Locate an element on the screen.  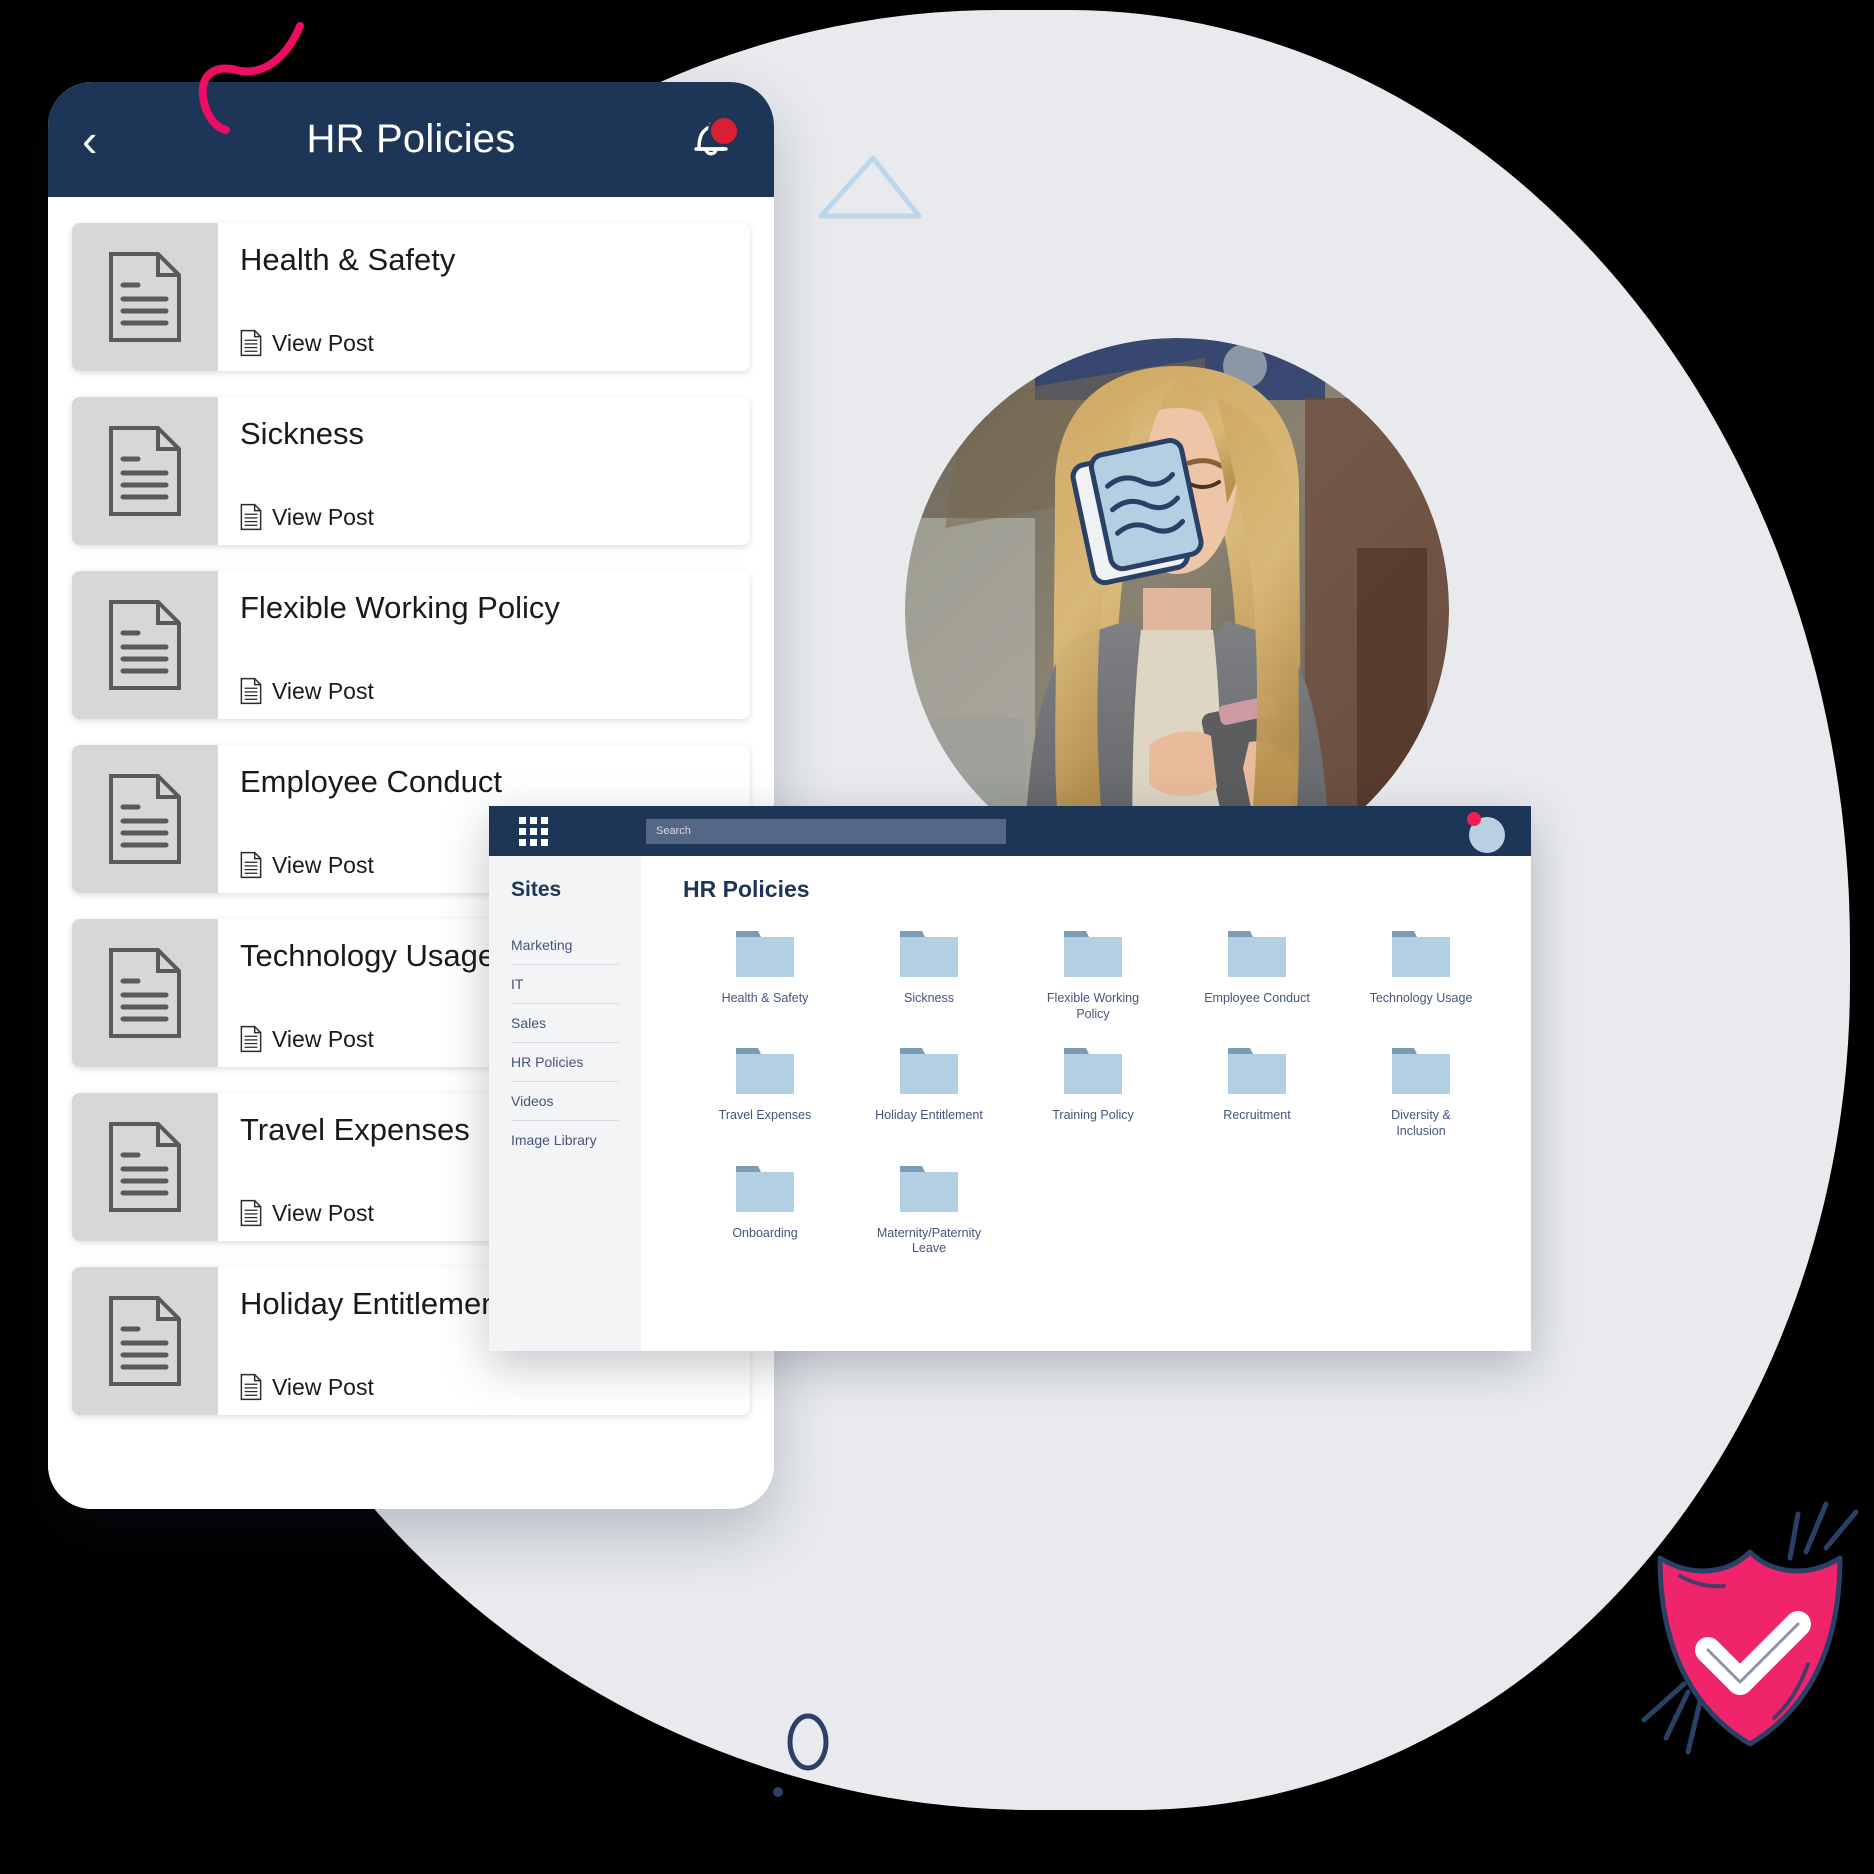
photo-illustration is located at coordinates (1177, 610).